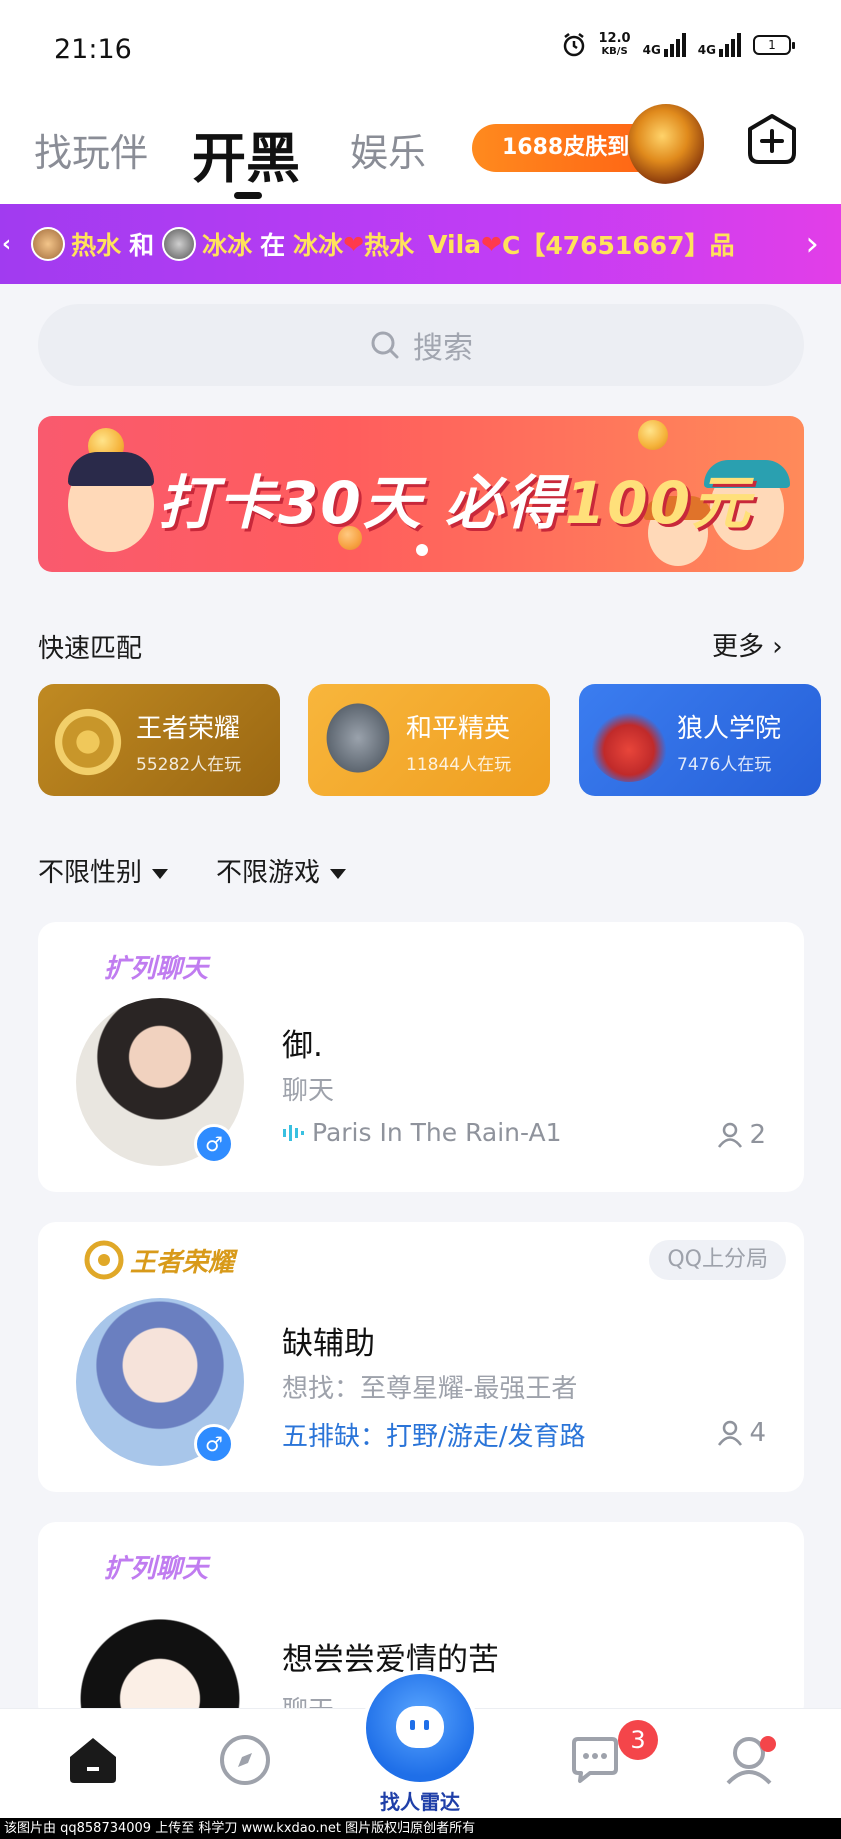 This screenshot has height=1839, width=841. What do you see at coordinates (614, 44) in the screenshot?
I see `network-speed: 12.0 KB/S` at bounding box center [614, 44].